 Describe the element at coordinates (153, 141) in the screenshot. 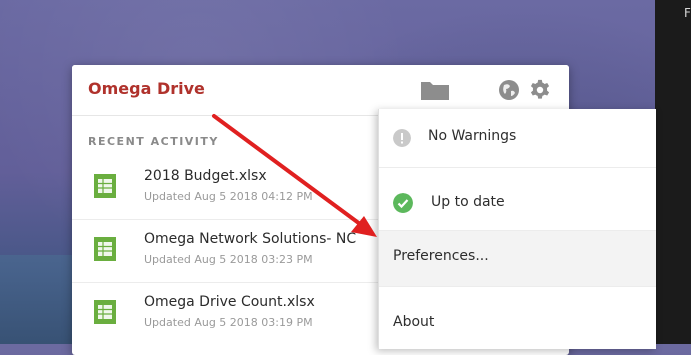

I see `recent-activity-label: RECENT ACTIVITY` at that location.